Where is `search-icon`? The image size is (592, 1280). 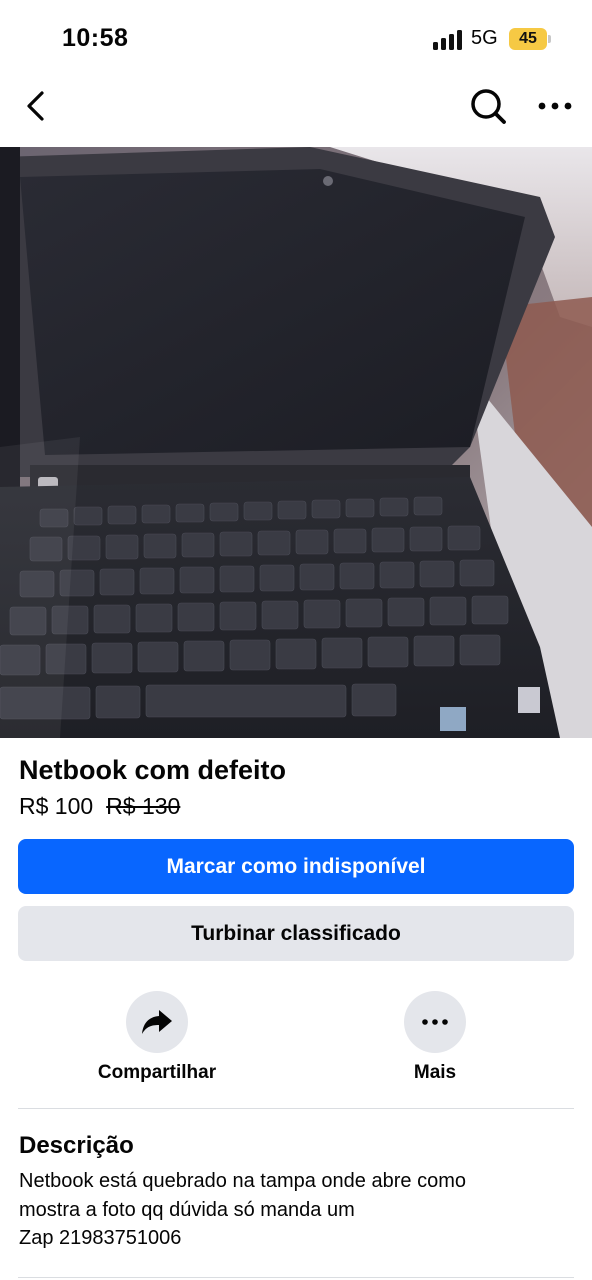
search-icon is located at coordinates (488, 106).